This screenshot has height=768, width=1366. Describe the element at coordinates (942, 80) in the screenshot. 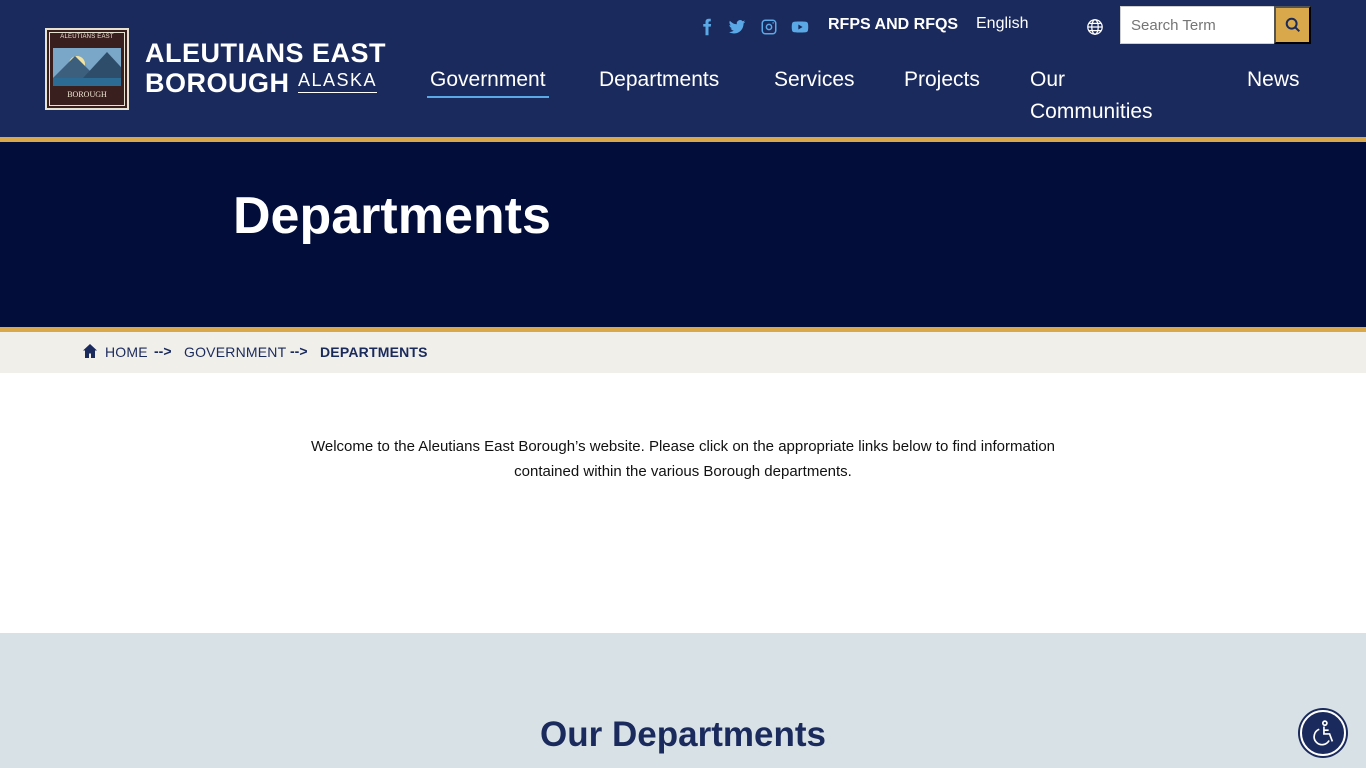

I see `nav-item-projects: Projects` at that location.